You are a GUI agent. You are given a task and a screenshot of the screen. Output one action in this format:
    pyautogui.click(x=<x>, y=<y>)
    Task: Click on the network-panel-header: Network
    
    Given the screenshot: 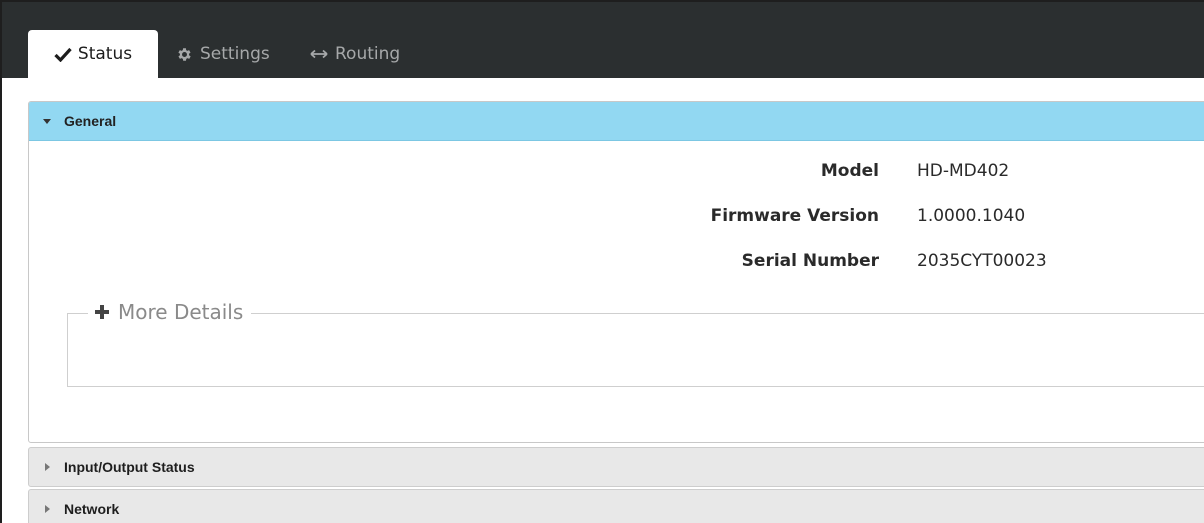 What is the action you would take?
    pyautogui.click(x=616, y=506)
    